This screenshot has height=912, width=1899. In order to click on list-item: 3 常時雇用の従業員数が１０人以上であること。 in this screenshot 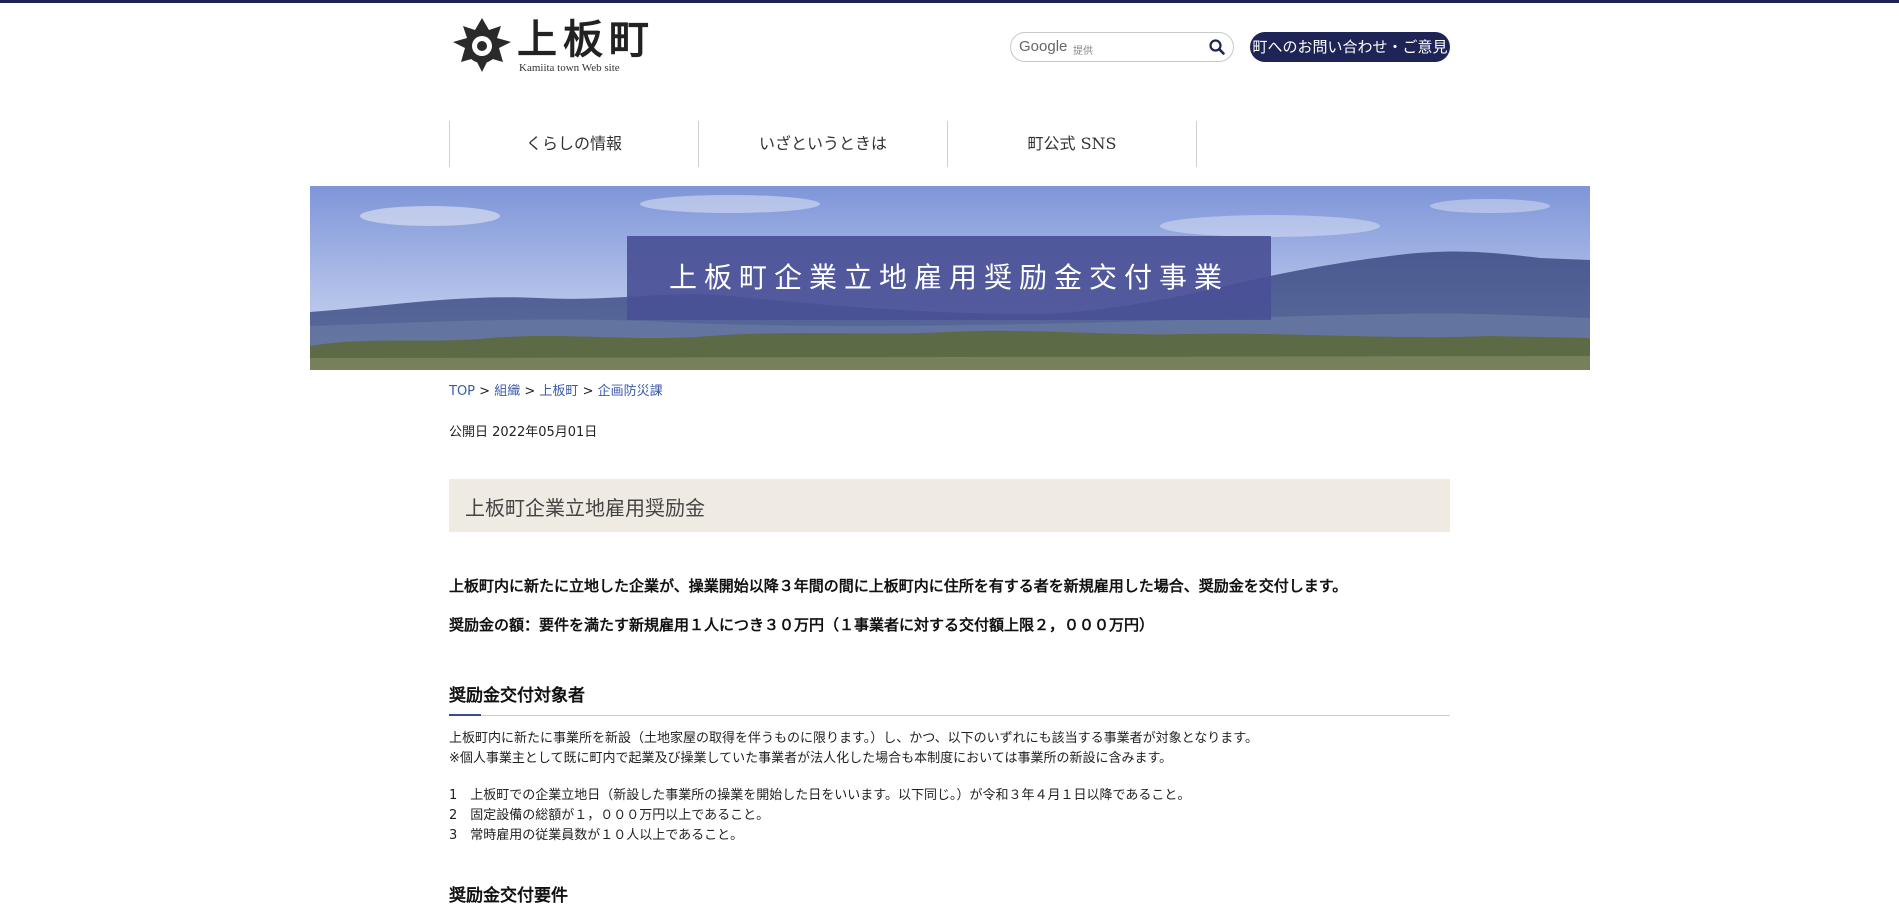, I will do `click(596, 835)`.